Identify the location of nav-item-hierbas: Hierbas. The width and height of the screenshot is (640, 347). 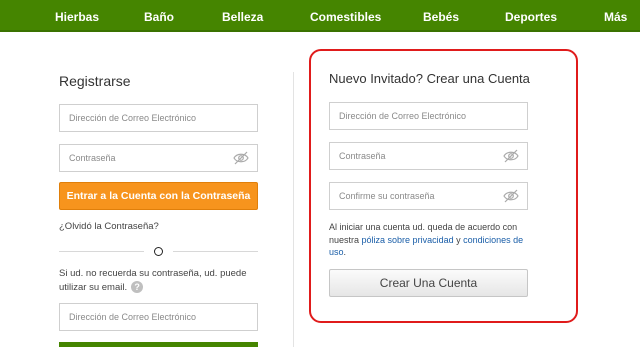
(77, 16).